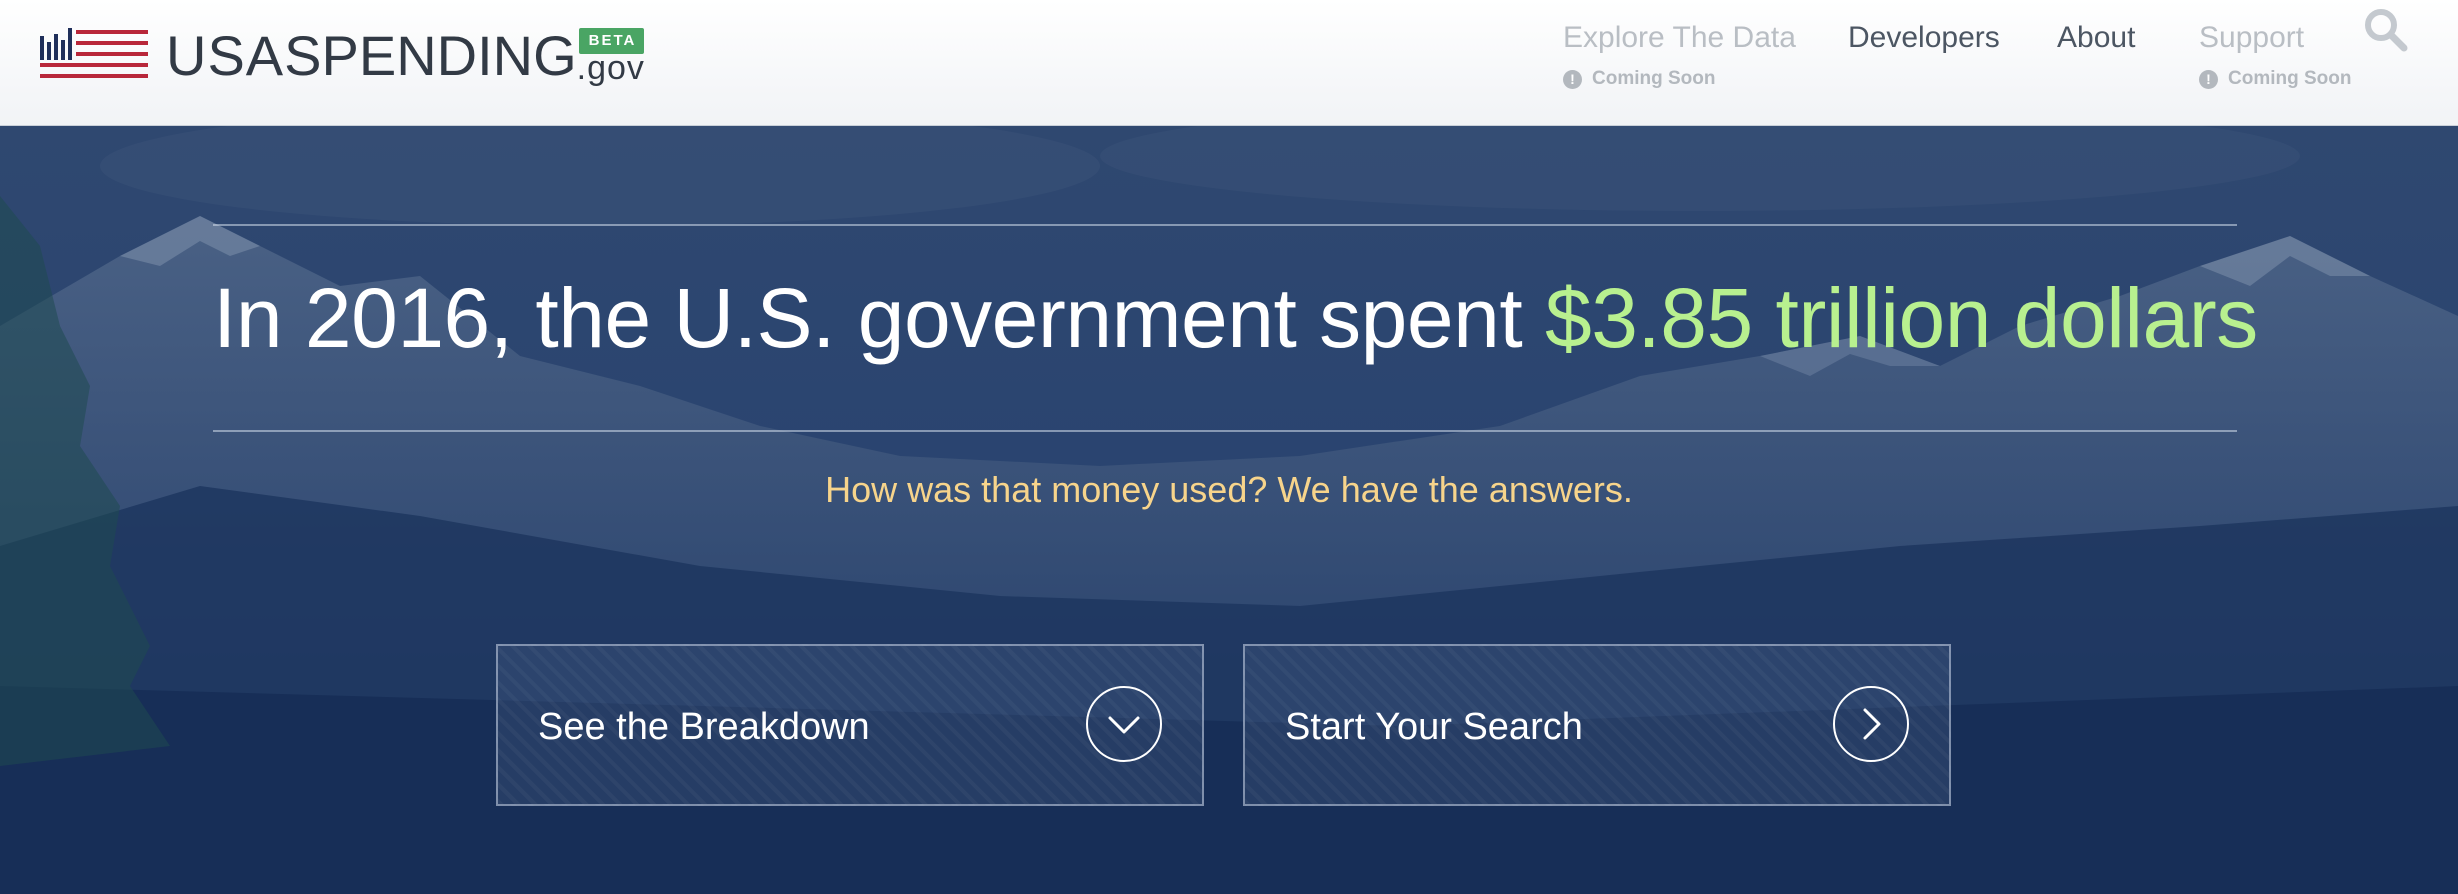 Image resolution: width=2458 pixels, height=894 pixels. What do you see at coordinates (1124, 724) in the screenshot?
I see `chevron-down-icon` at bounding box center [1124, 724].